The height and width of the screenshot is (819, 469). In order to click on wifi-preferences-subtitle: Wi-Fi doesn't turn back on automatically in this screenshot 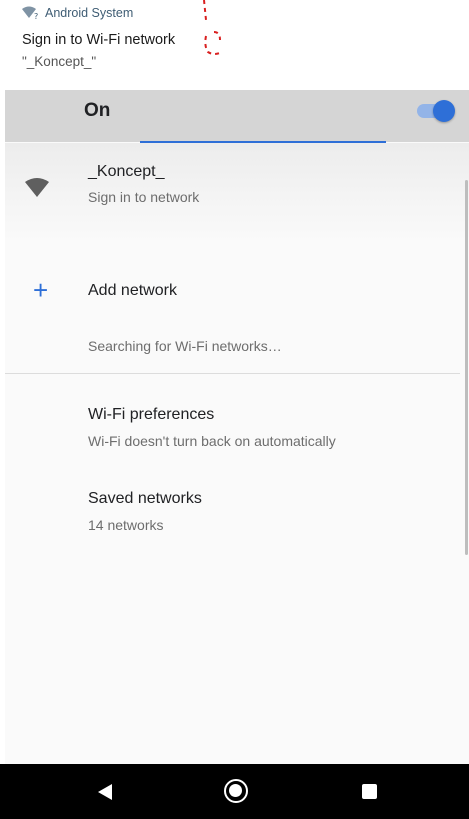, I will do `click(212, 441)`.